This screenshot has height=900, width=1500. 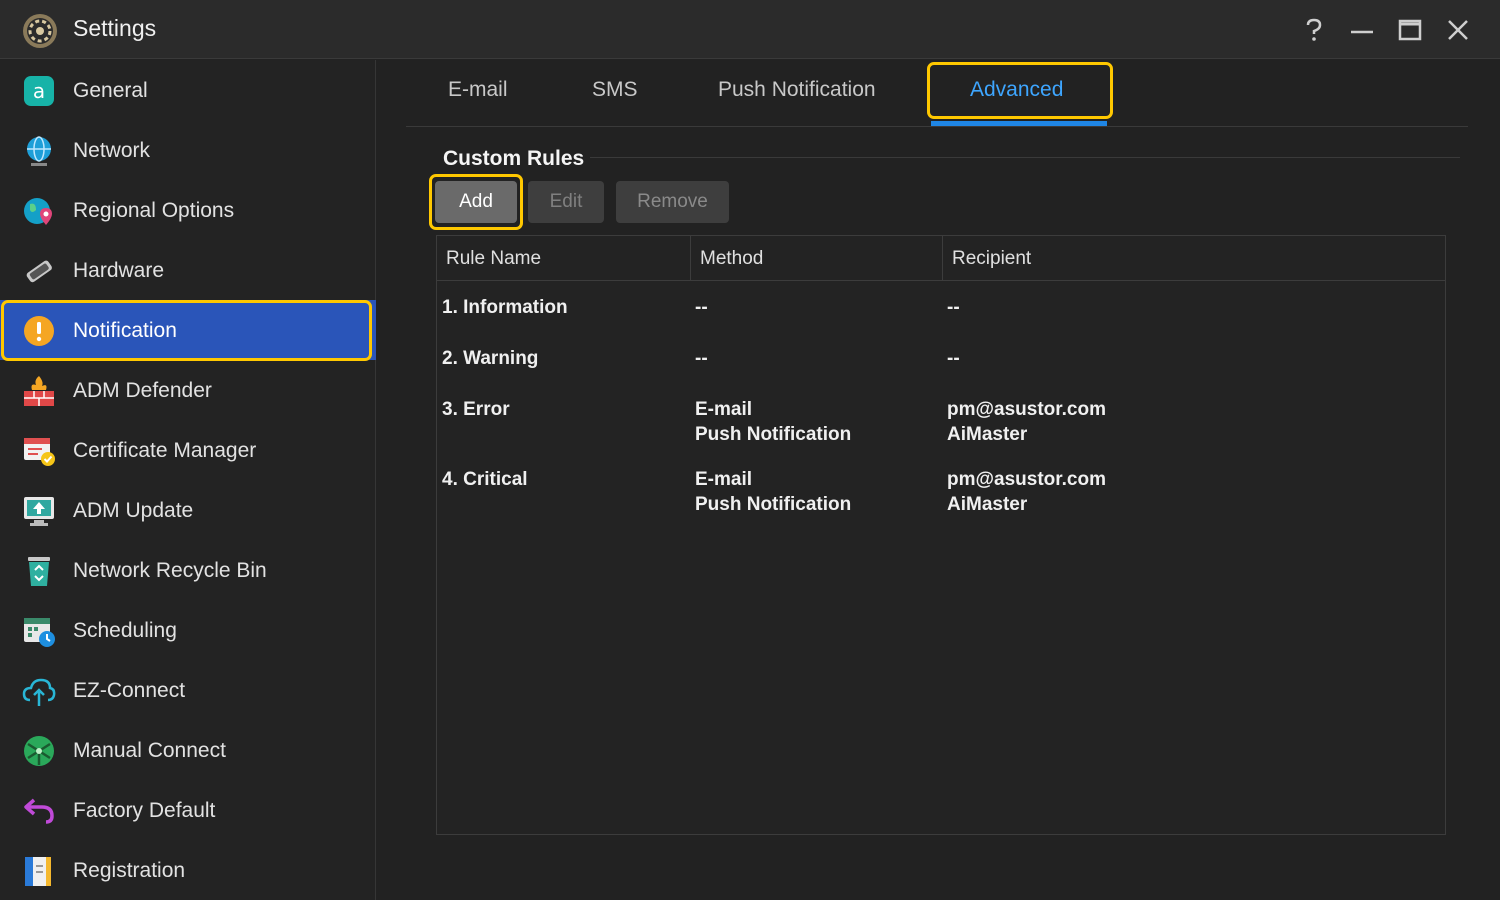 I want to click on sidebar-item-label: Factory Default, so click(x=144, y=810).